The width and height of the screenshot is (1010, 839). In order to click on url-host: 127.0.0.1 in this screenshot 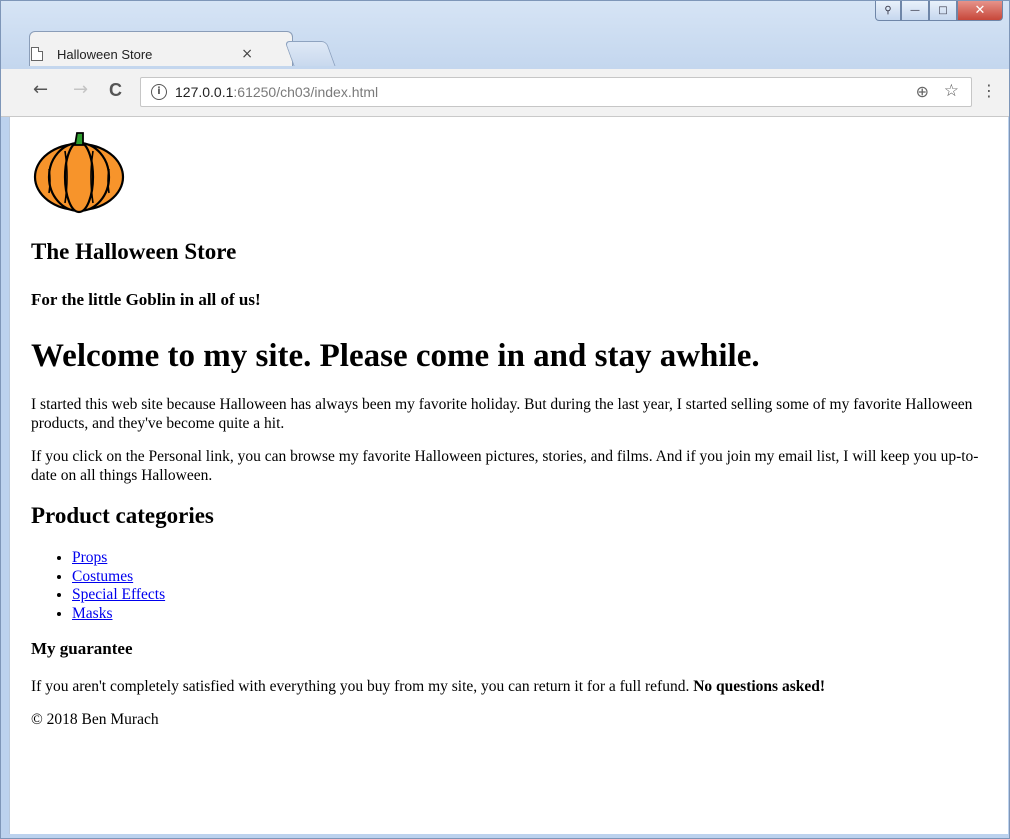, I will do `click(204, 92)`.